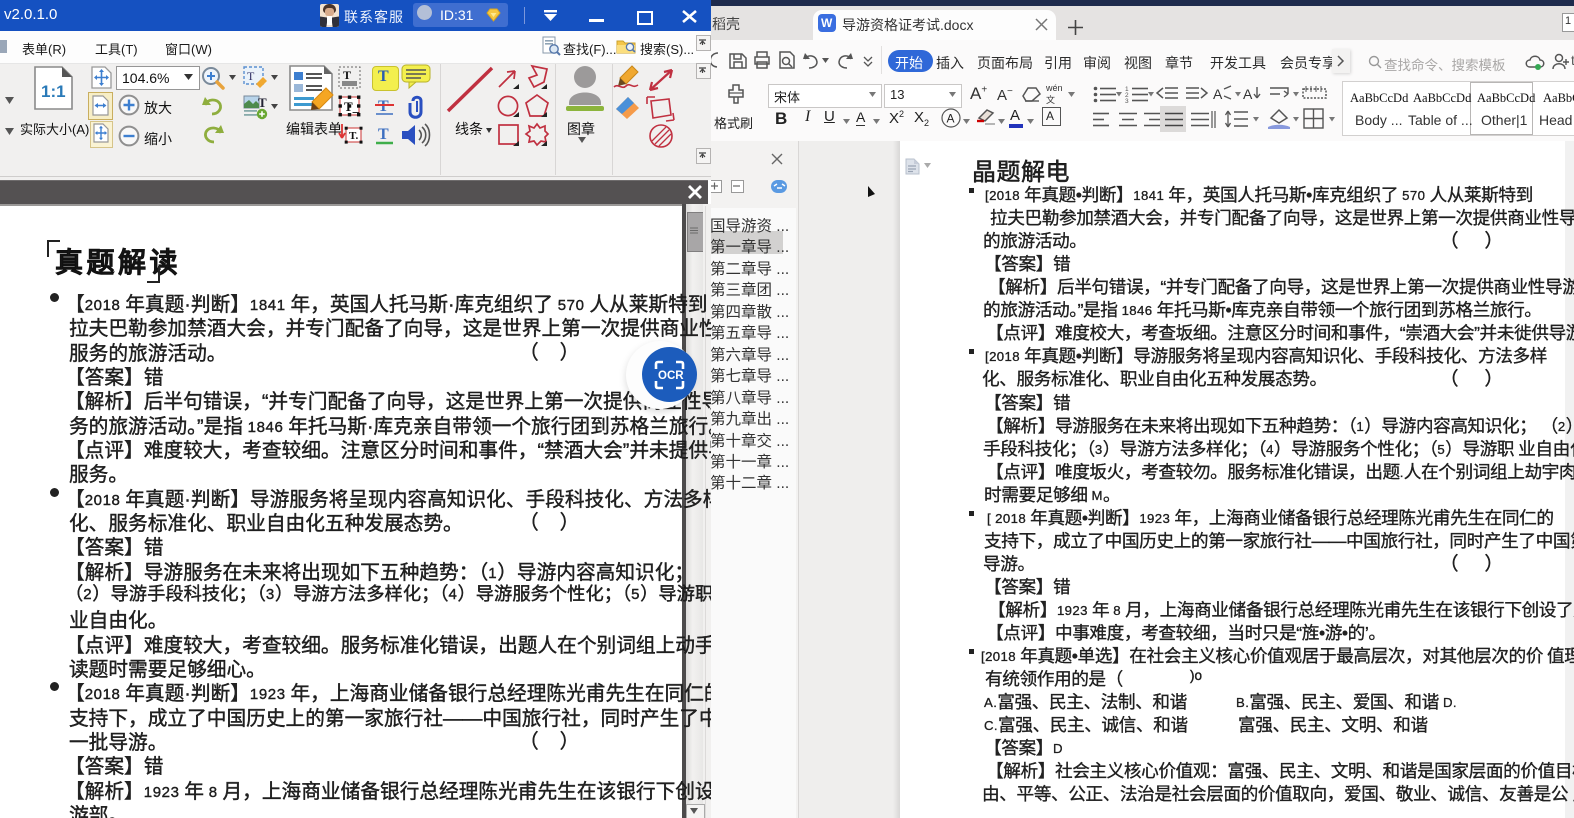 This screenshot has height=818, width=1574. Describe the element at coordinates (53, 91) in the screenshot. I see `svg-text: 1:1` at that location.